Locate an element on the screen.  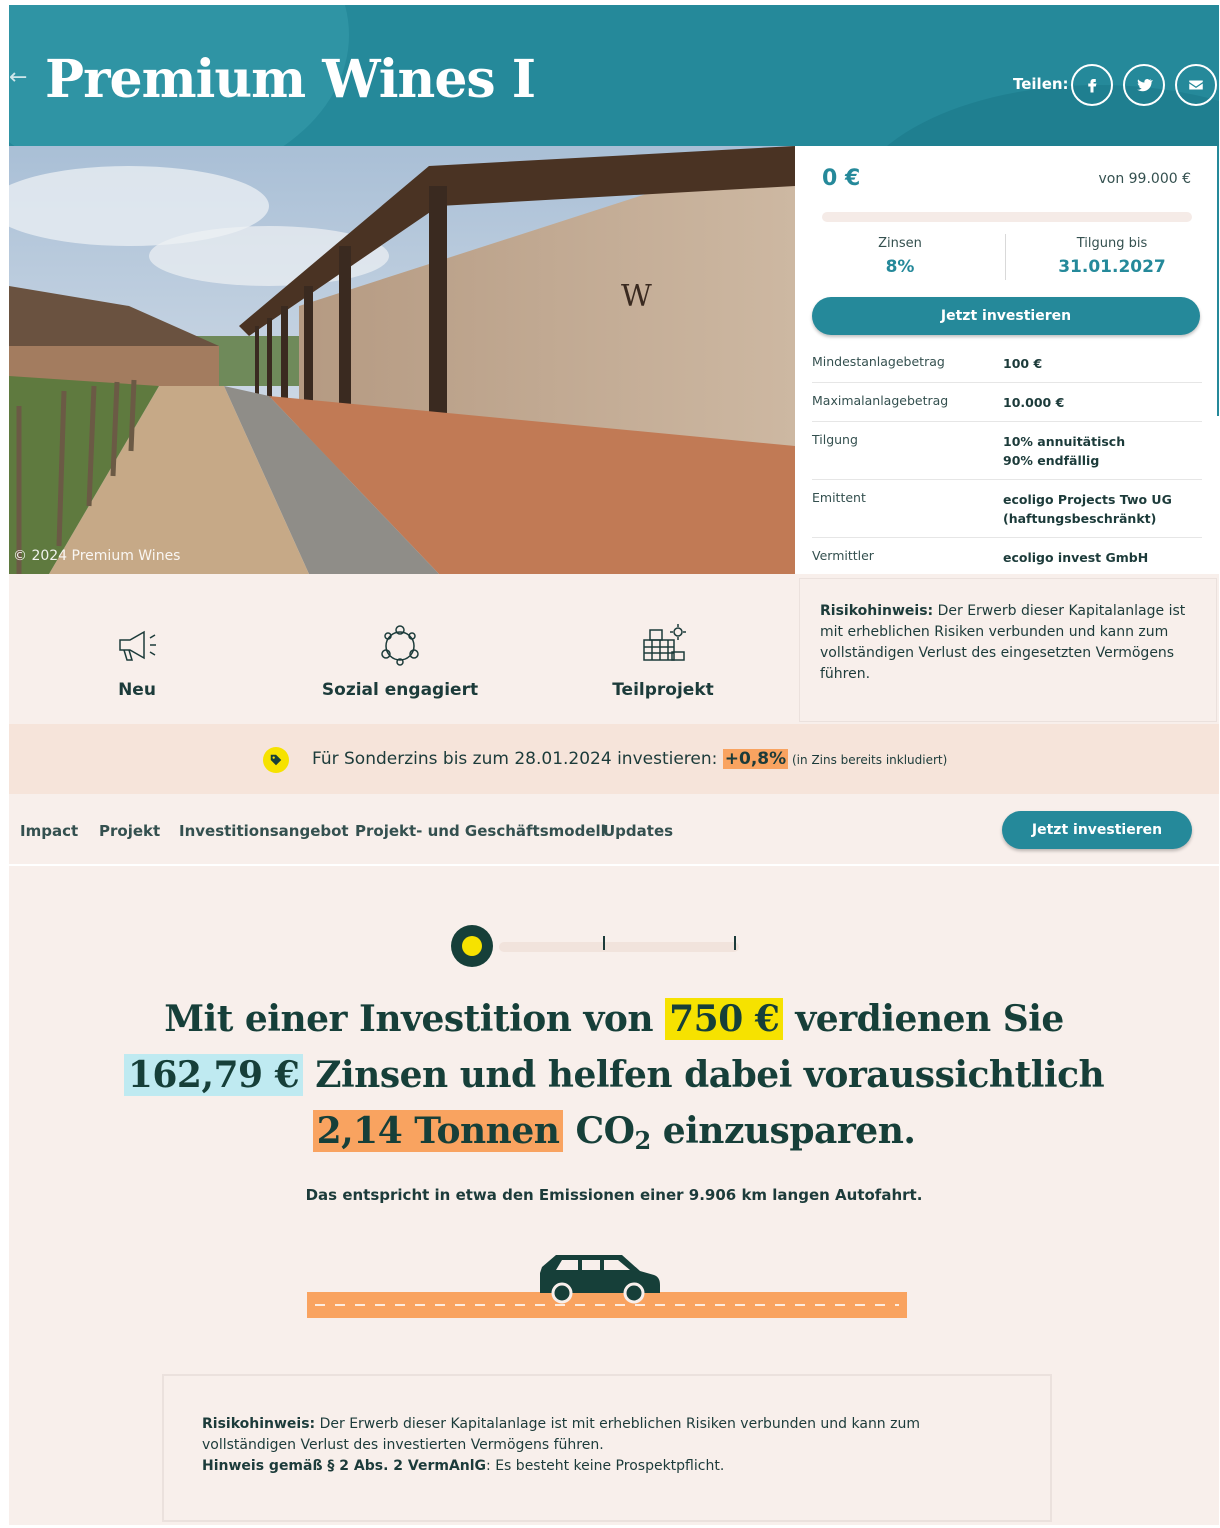
interest-amount: 162,79 € is located at coordinates (213, 1075).